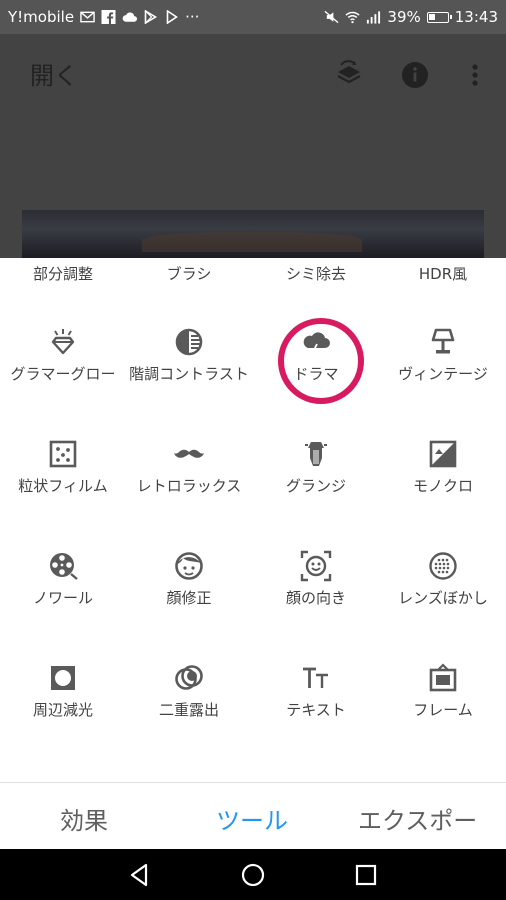 The image size is (506, 900). What do you see at coordinates (188, 710) in the screenshot?
I see `tool-label: 二重露出` at bounding box center [188, 710].